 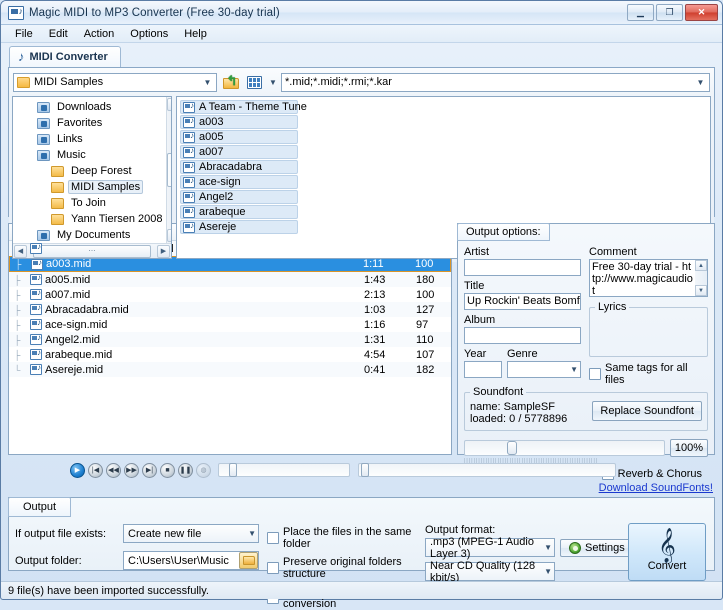 I want to click on view-mode-button, so click(x=254, y=82).